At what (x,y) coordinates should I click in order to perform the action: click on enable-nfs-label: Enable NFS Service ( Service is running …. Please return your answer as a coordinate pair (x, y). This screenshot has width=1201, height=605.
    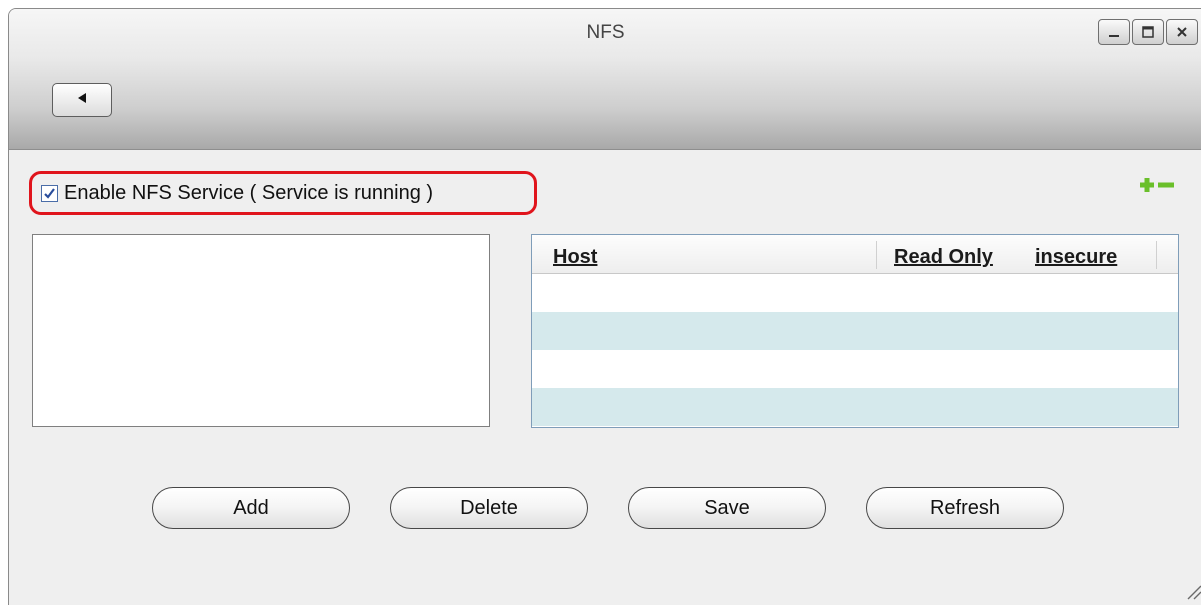
    Looking at the image, I should click on (248, 193).